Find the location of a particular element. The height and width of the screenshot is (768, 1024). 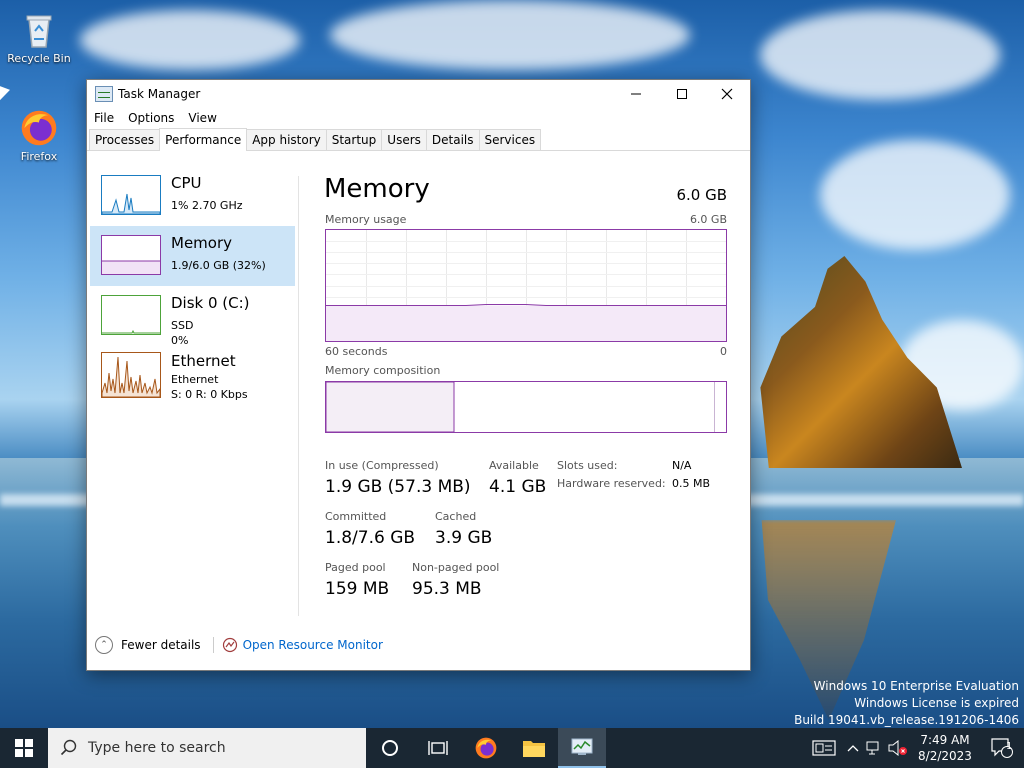

maximize-button is located at coordinates (682, 94).